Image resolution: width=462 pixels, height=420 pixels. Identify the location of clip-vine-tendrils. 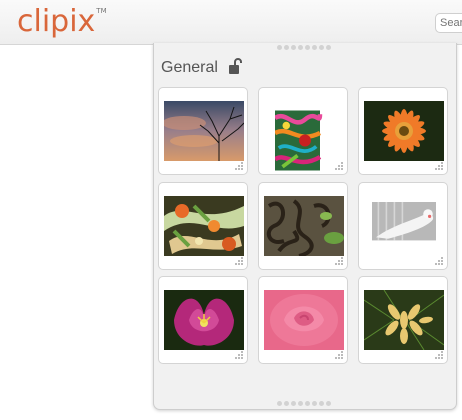
(304, 226).